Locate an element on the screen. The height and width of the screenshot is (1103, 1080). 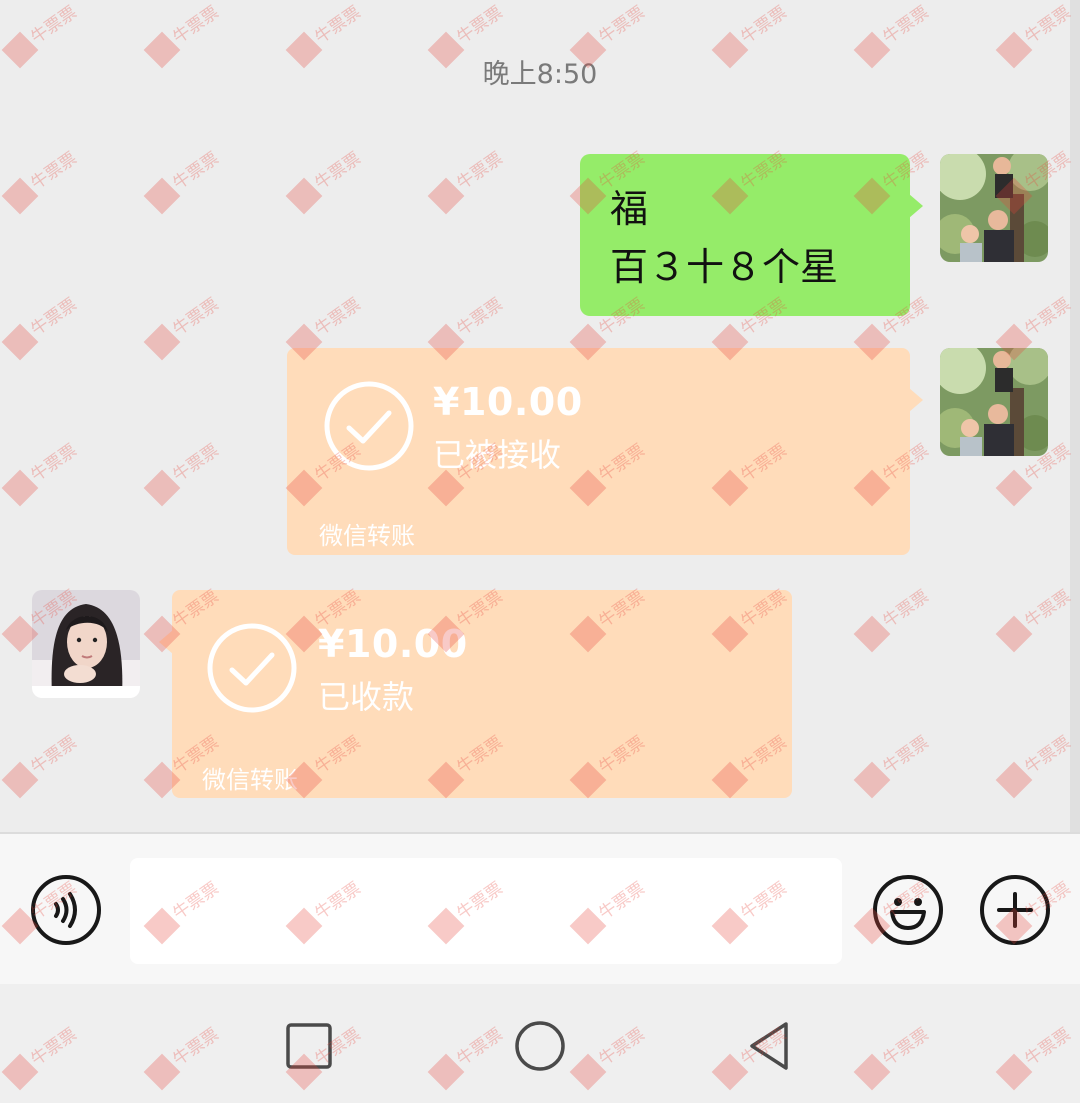
text-message-bubble: 福 百３十８个星 is located at coordinates (751, 235).